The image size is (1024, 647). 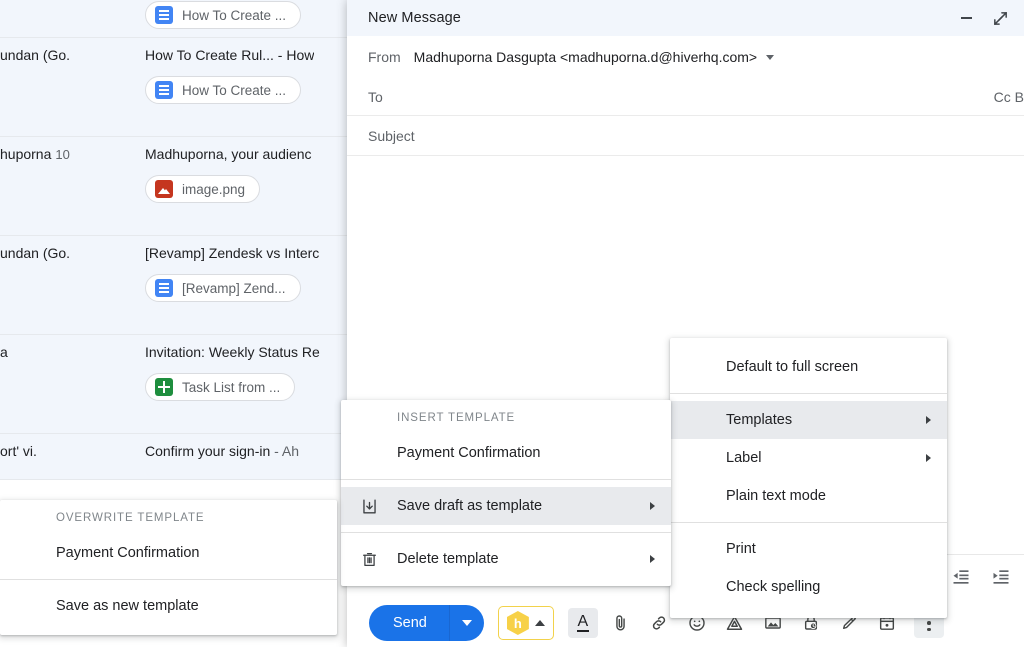 I want to click on menu-item-label: Templates, so click(x=759, y=420).